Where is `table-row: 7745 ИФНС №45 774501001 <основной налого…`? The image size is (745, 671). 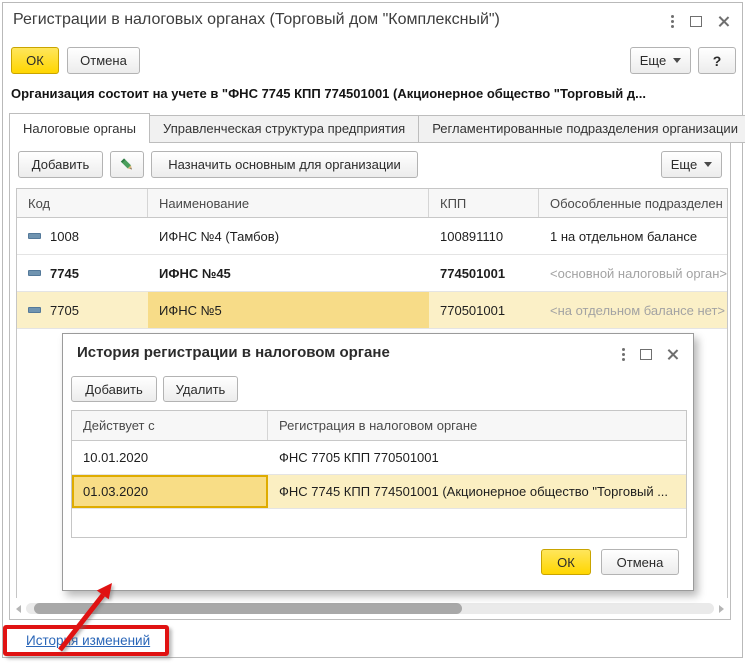 table-row: 7745 ИФНС №45 774501001 <основной налого… is located at coordinates (372, 273).